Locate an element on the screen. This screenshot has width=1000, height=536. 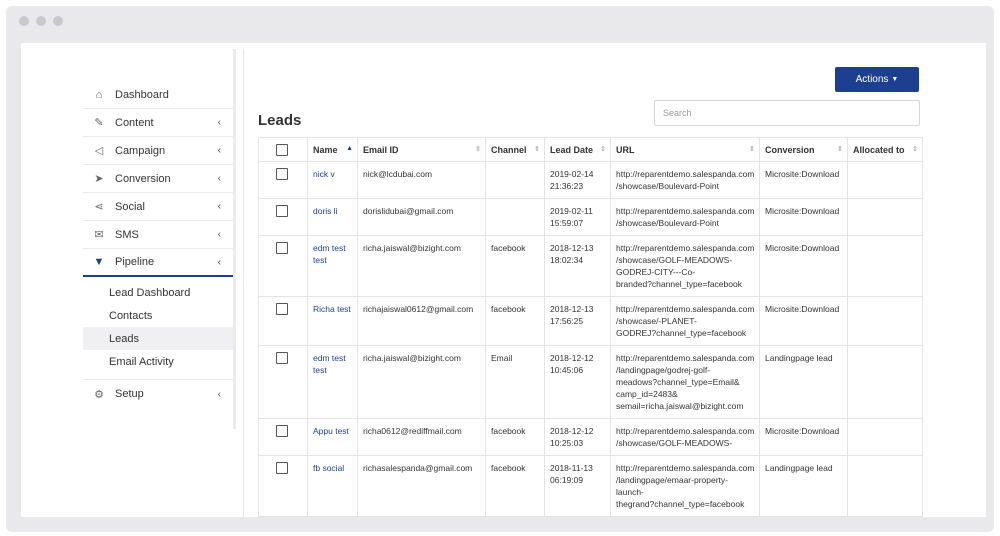
column-header-conversion: Conversion ⇕ is located at coordinates (803, 149).